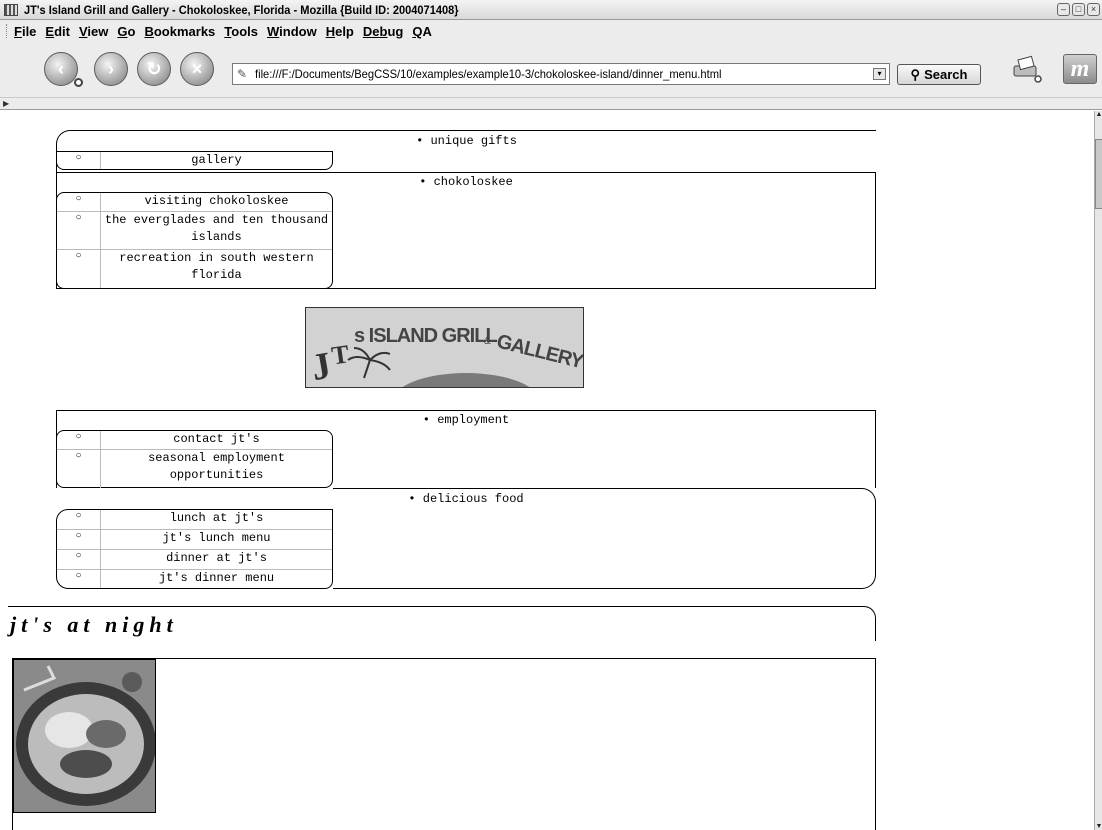  I want to click on maximize-icon: □, so click(1078, 9).